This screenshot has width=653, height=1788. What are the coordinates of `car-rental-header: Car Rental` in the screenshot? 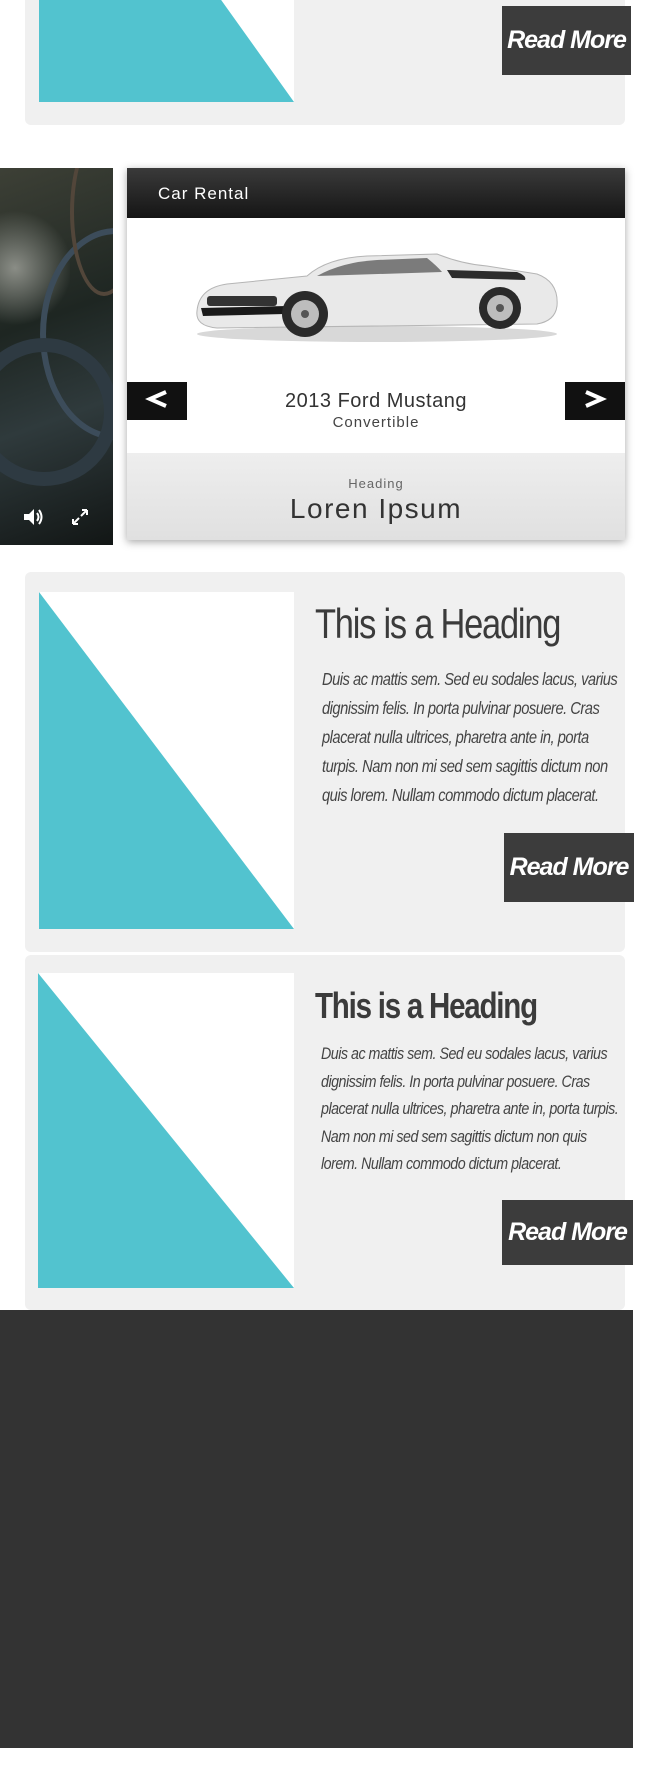 It's located at (376, 193).